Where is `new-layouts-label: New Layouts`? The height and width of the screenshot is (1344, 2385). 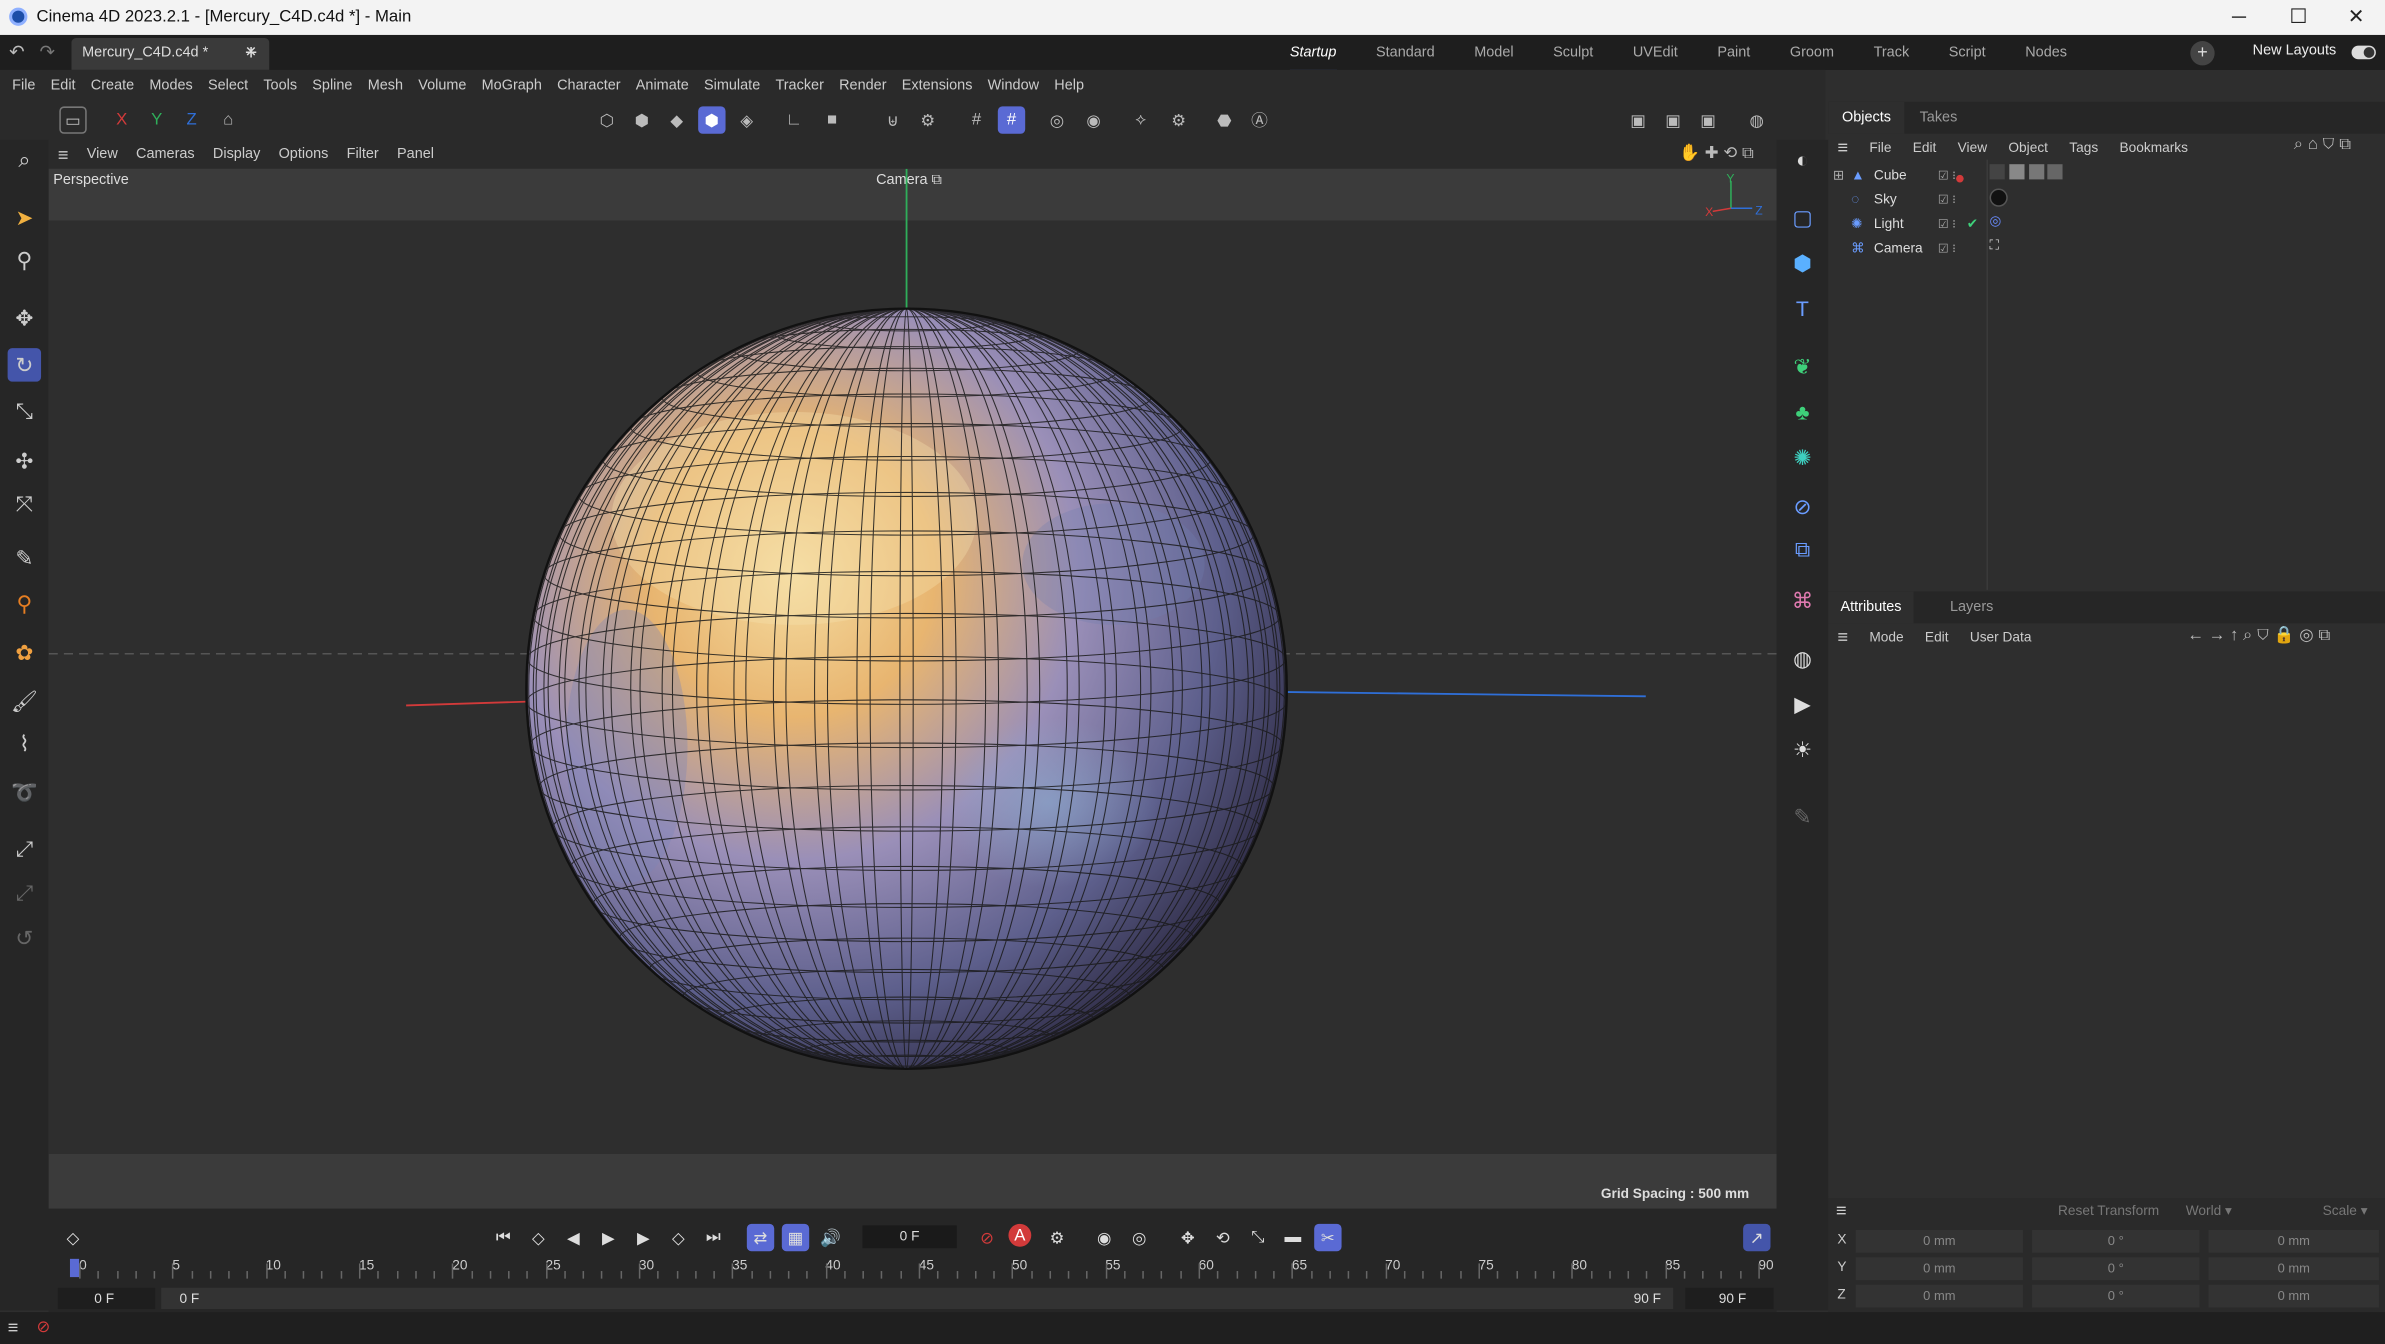
new-layouts-label: New Layouts is located at coordinates (2295, 51).